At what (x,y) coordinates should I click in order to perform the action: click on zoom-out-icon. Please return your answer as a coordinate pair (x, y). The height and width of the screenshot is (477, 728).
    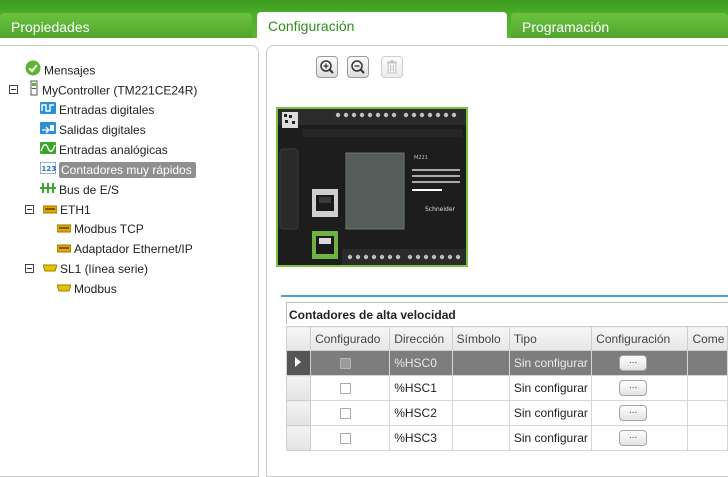
    Looking at the image, I should click on (358, 67).